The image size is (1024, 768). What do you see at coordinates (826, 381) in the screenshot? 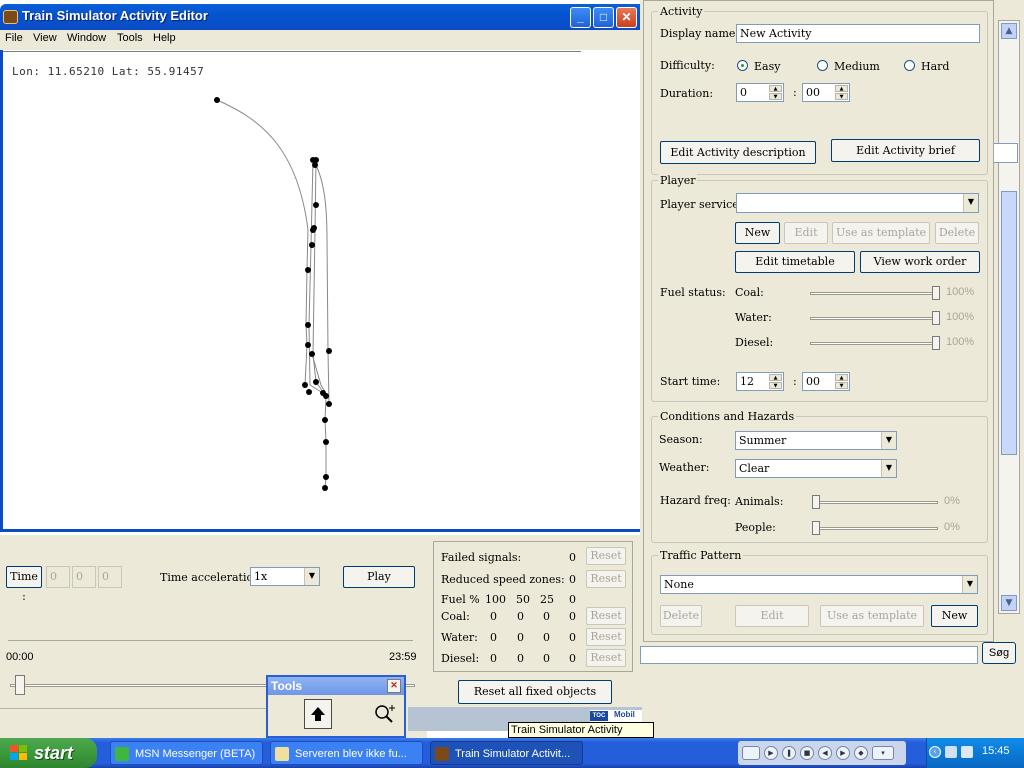
I see `start-time-minutes-stepper: 00 ▲ ▼` at bounding box center [826, 381].